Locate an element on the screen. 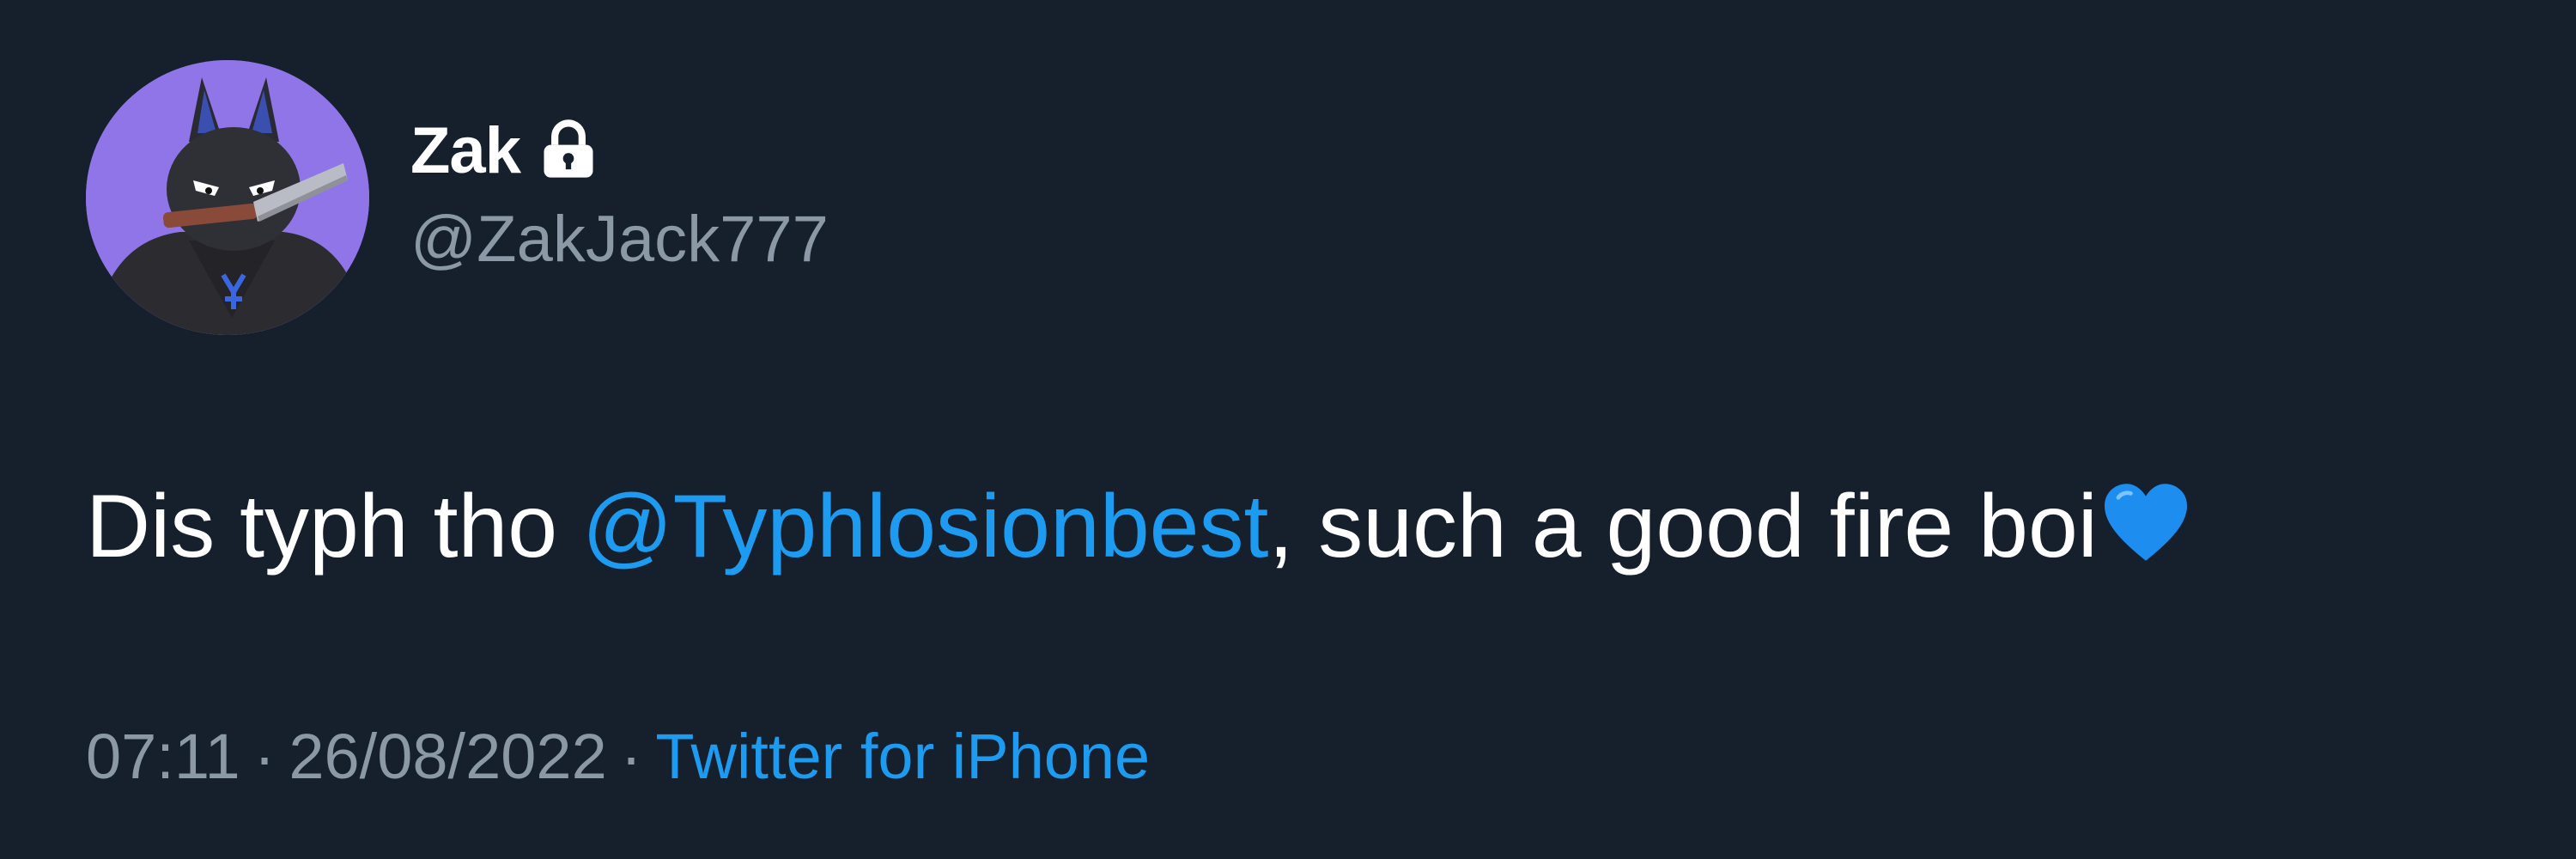 The width and height of the screenshot is (2576, 859). tweet-text-before: Dis typh tho is located at coordinates (334, 526).